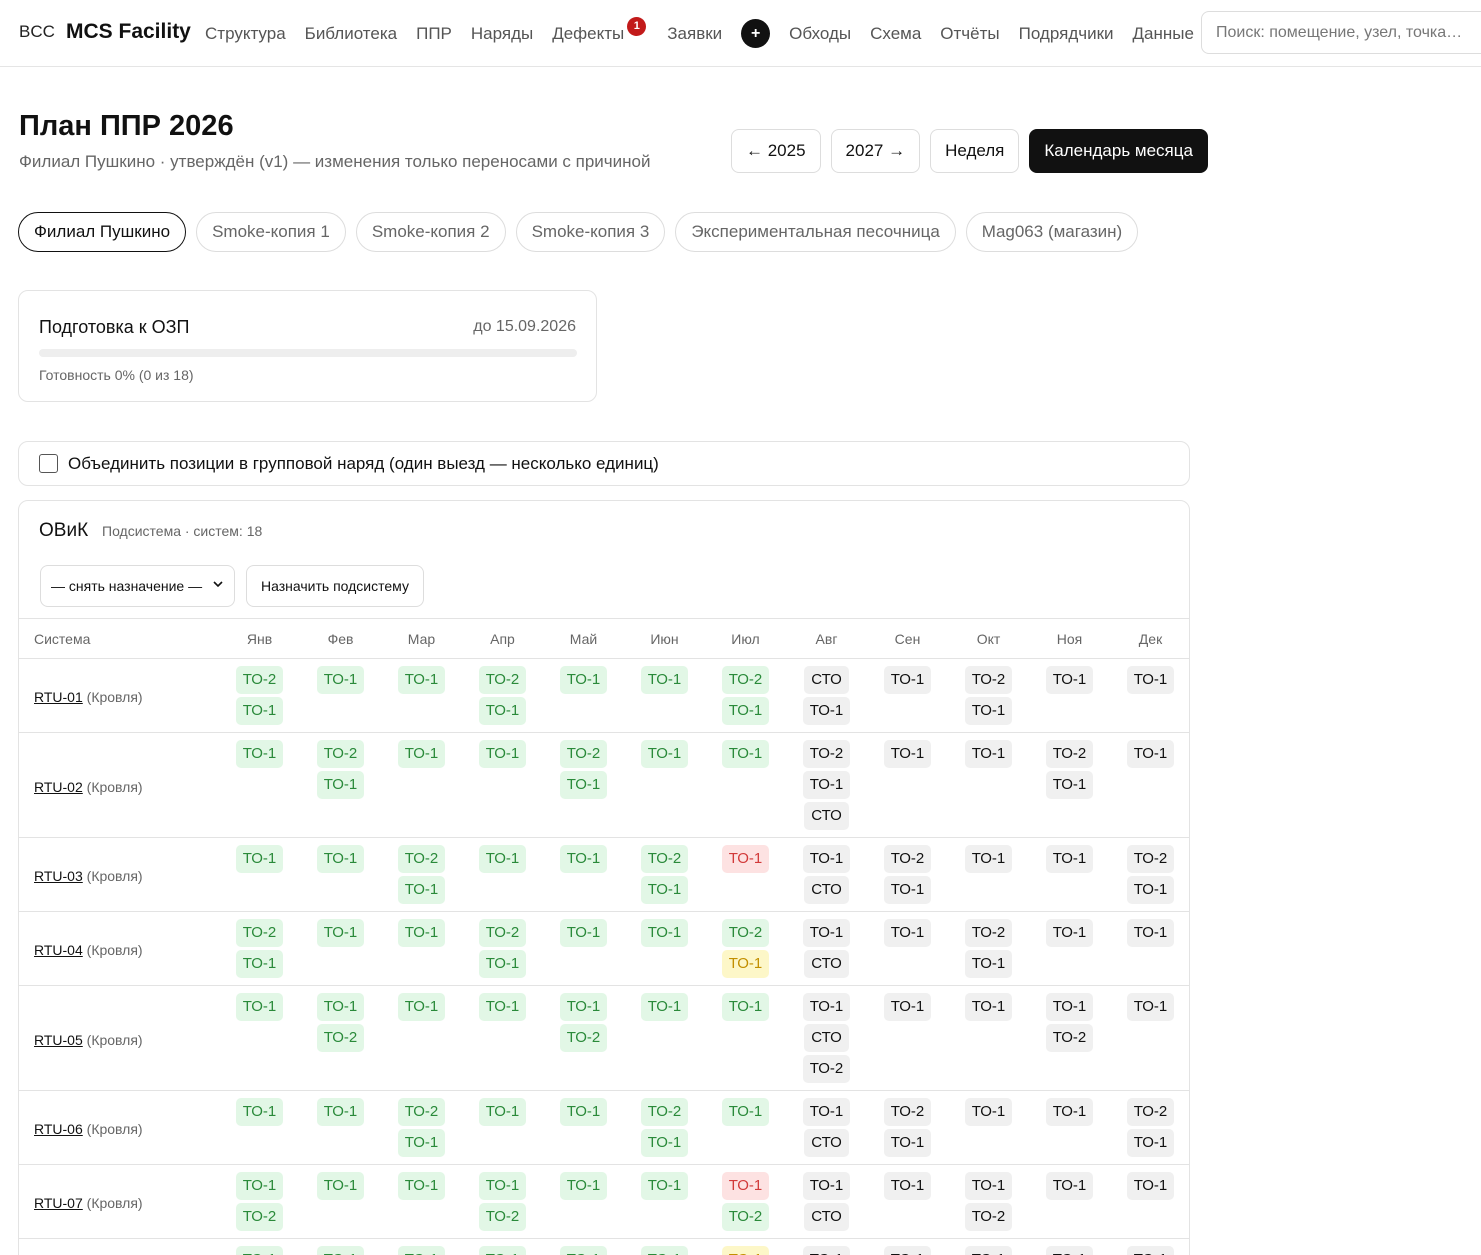 The width and height of the screenshot is (1481, 1255). Describe the element at coordinates (815, 232) in the screenshot. I see `filial-pill-sandbox: Экспериментальная песочница` at that location.